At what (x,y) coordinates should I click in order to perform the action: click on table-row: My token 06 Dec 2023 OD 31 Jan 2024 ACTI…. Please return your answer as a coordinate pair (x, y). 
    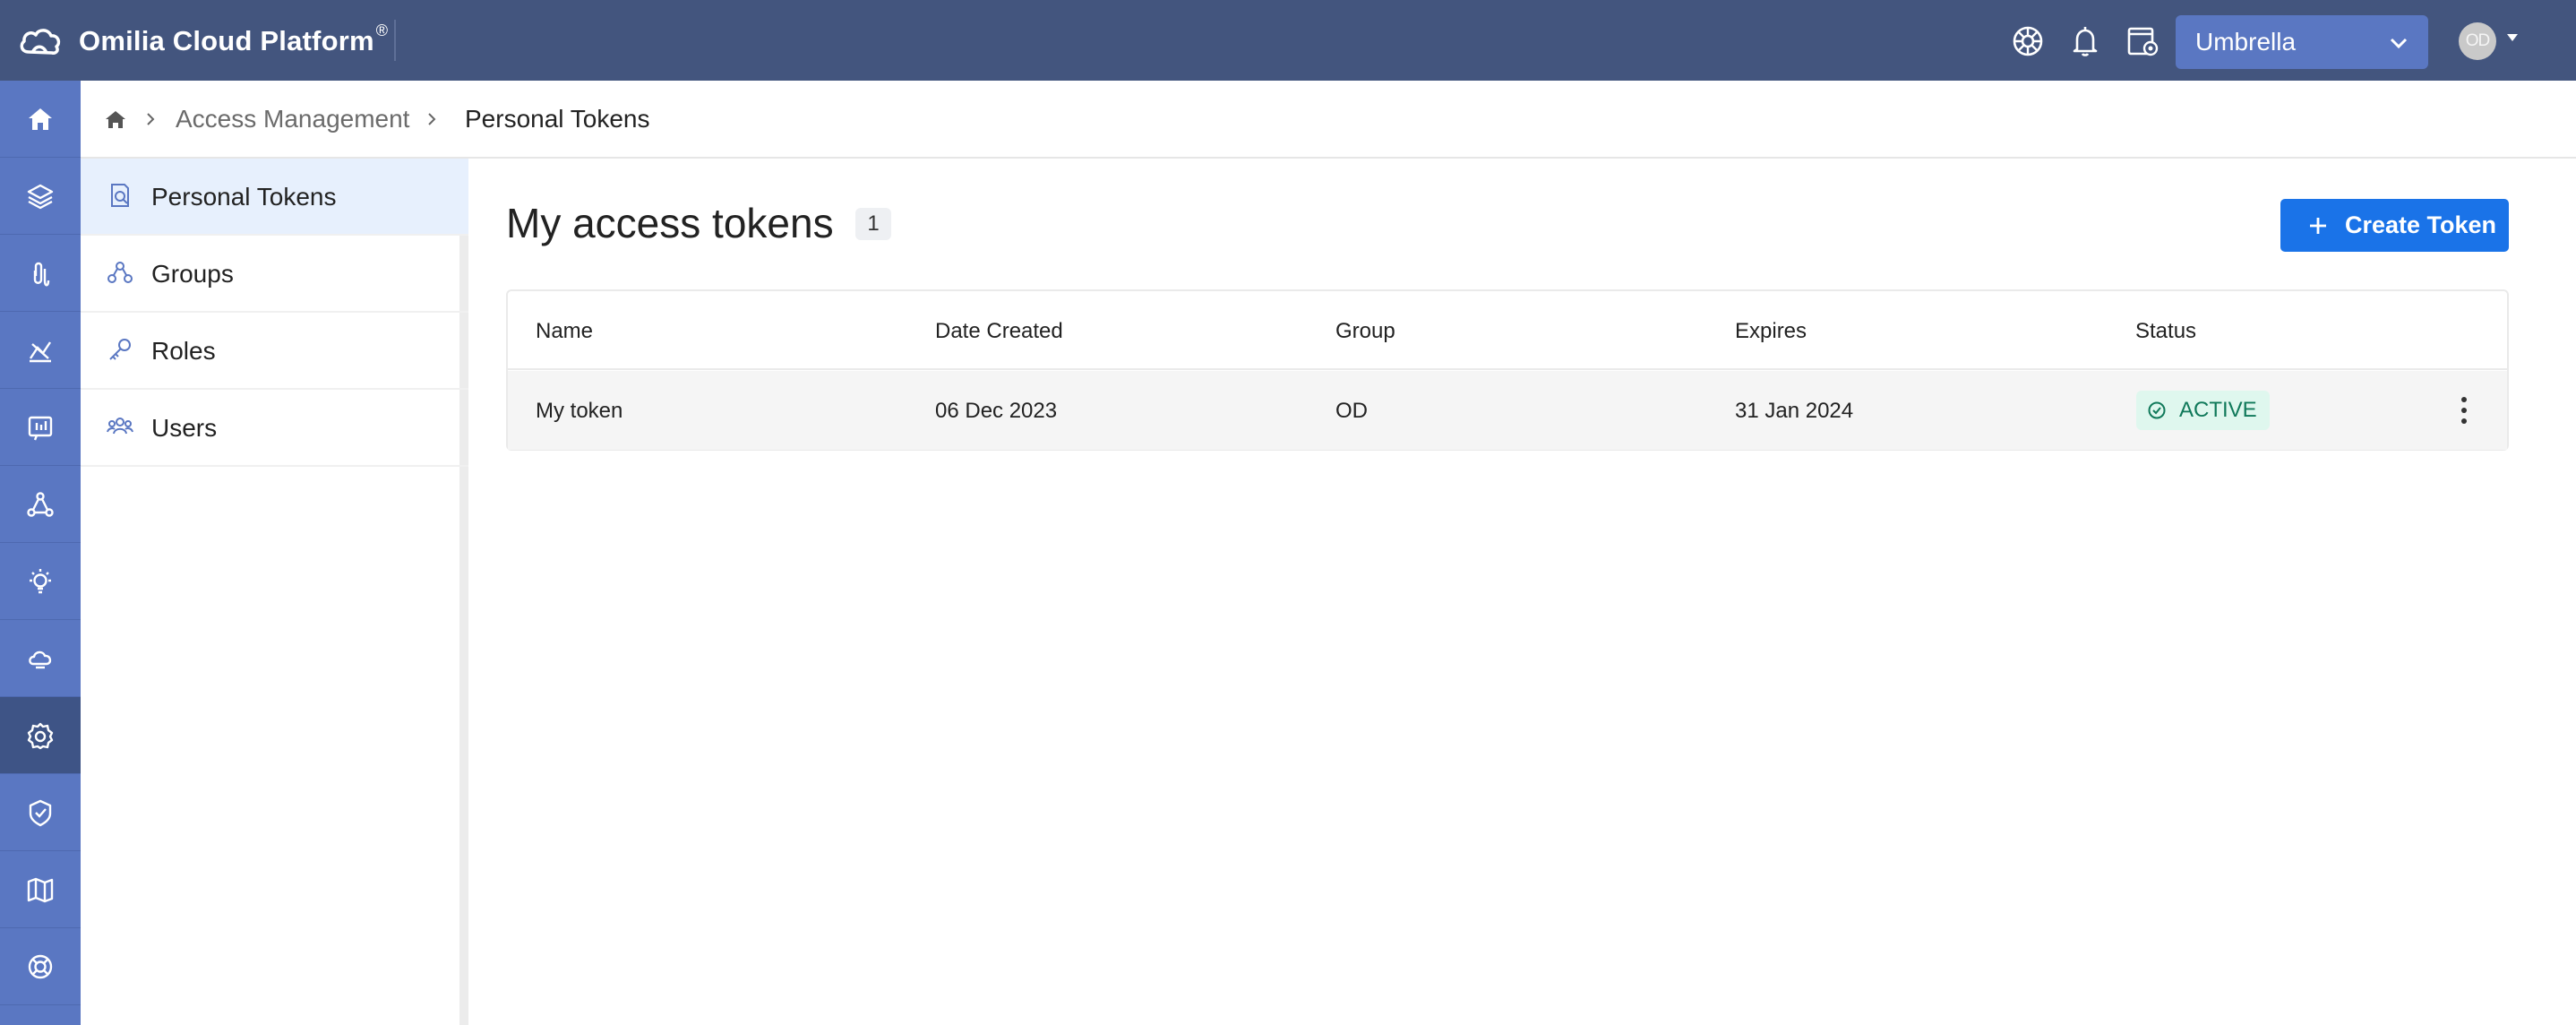
    Looking at the image, I should click on (1507, 410).